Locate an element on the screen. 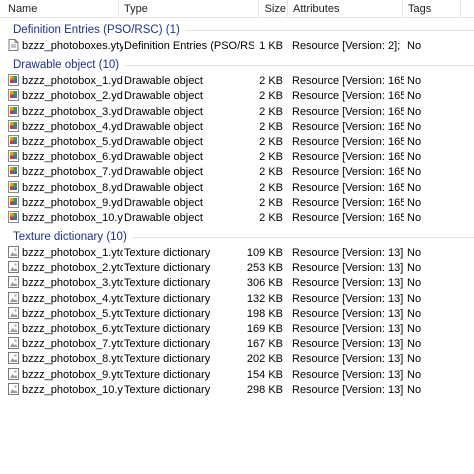 Image resolution: width=474 pixels, height=474 pixels. column-header-attributes: Attributes is located at coordinates (313, 9).